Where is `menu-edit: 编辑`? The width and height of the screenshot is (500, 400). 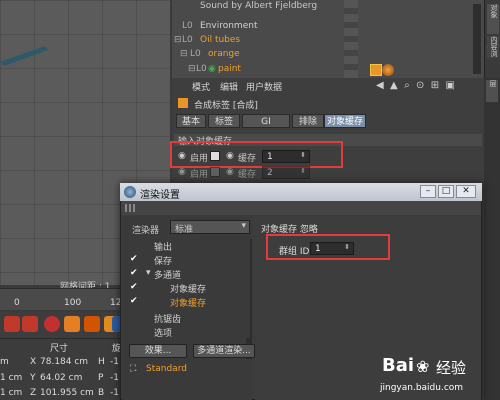
menu-edit: 编辑 is located at coordinates (229, 86).